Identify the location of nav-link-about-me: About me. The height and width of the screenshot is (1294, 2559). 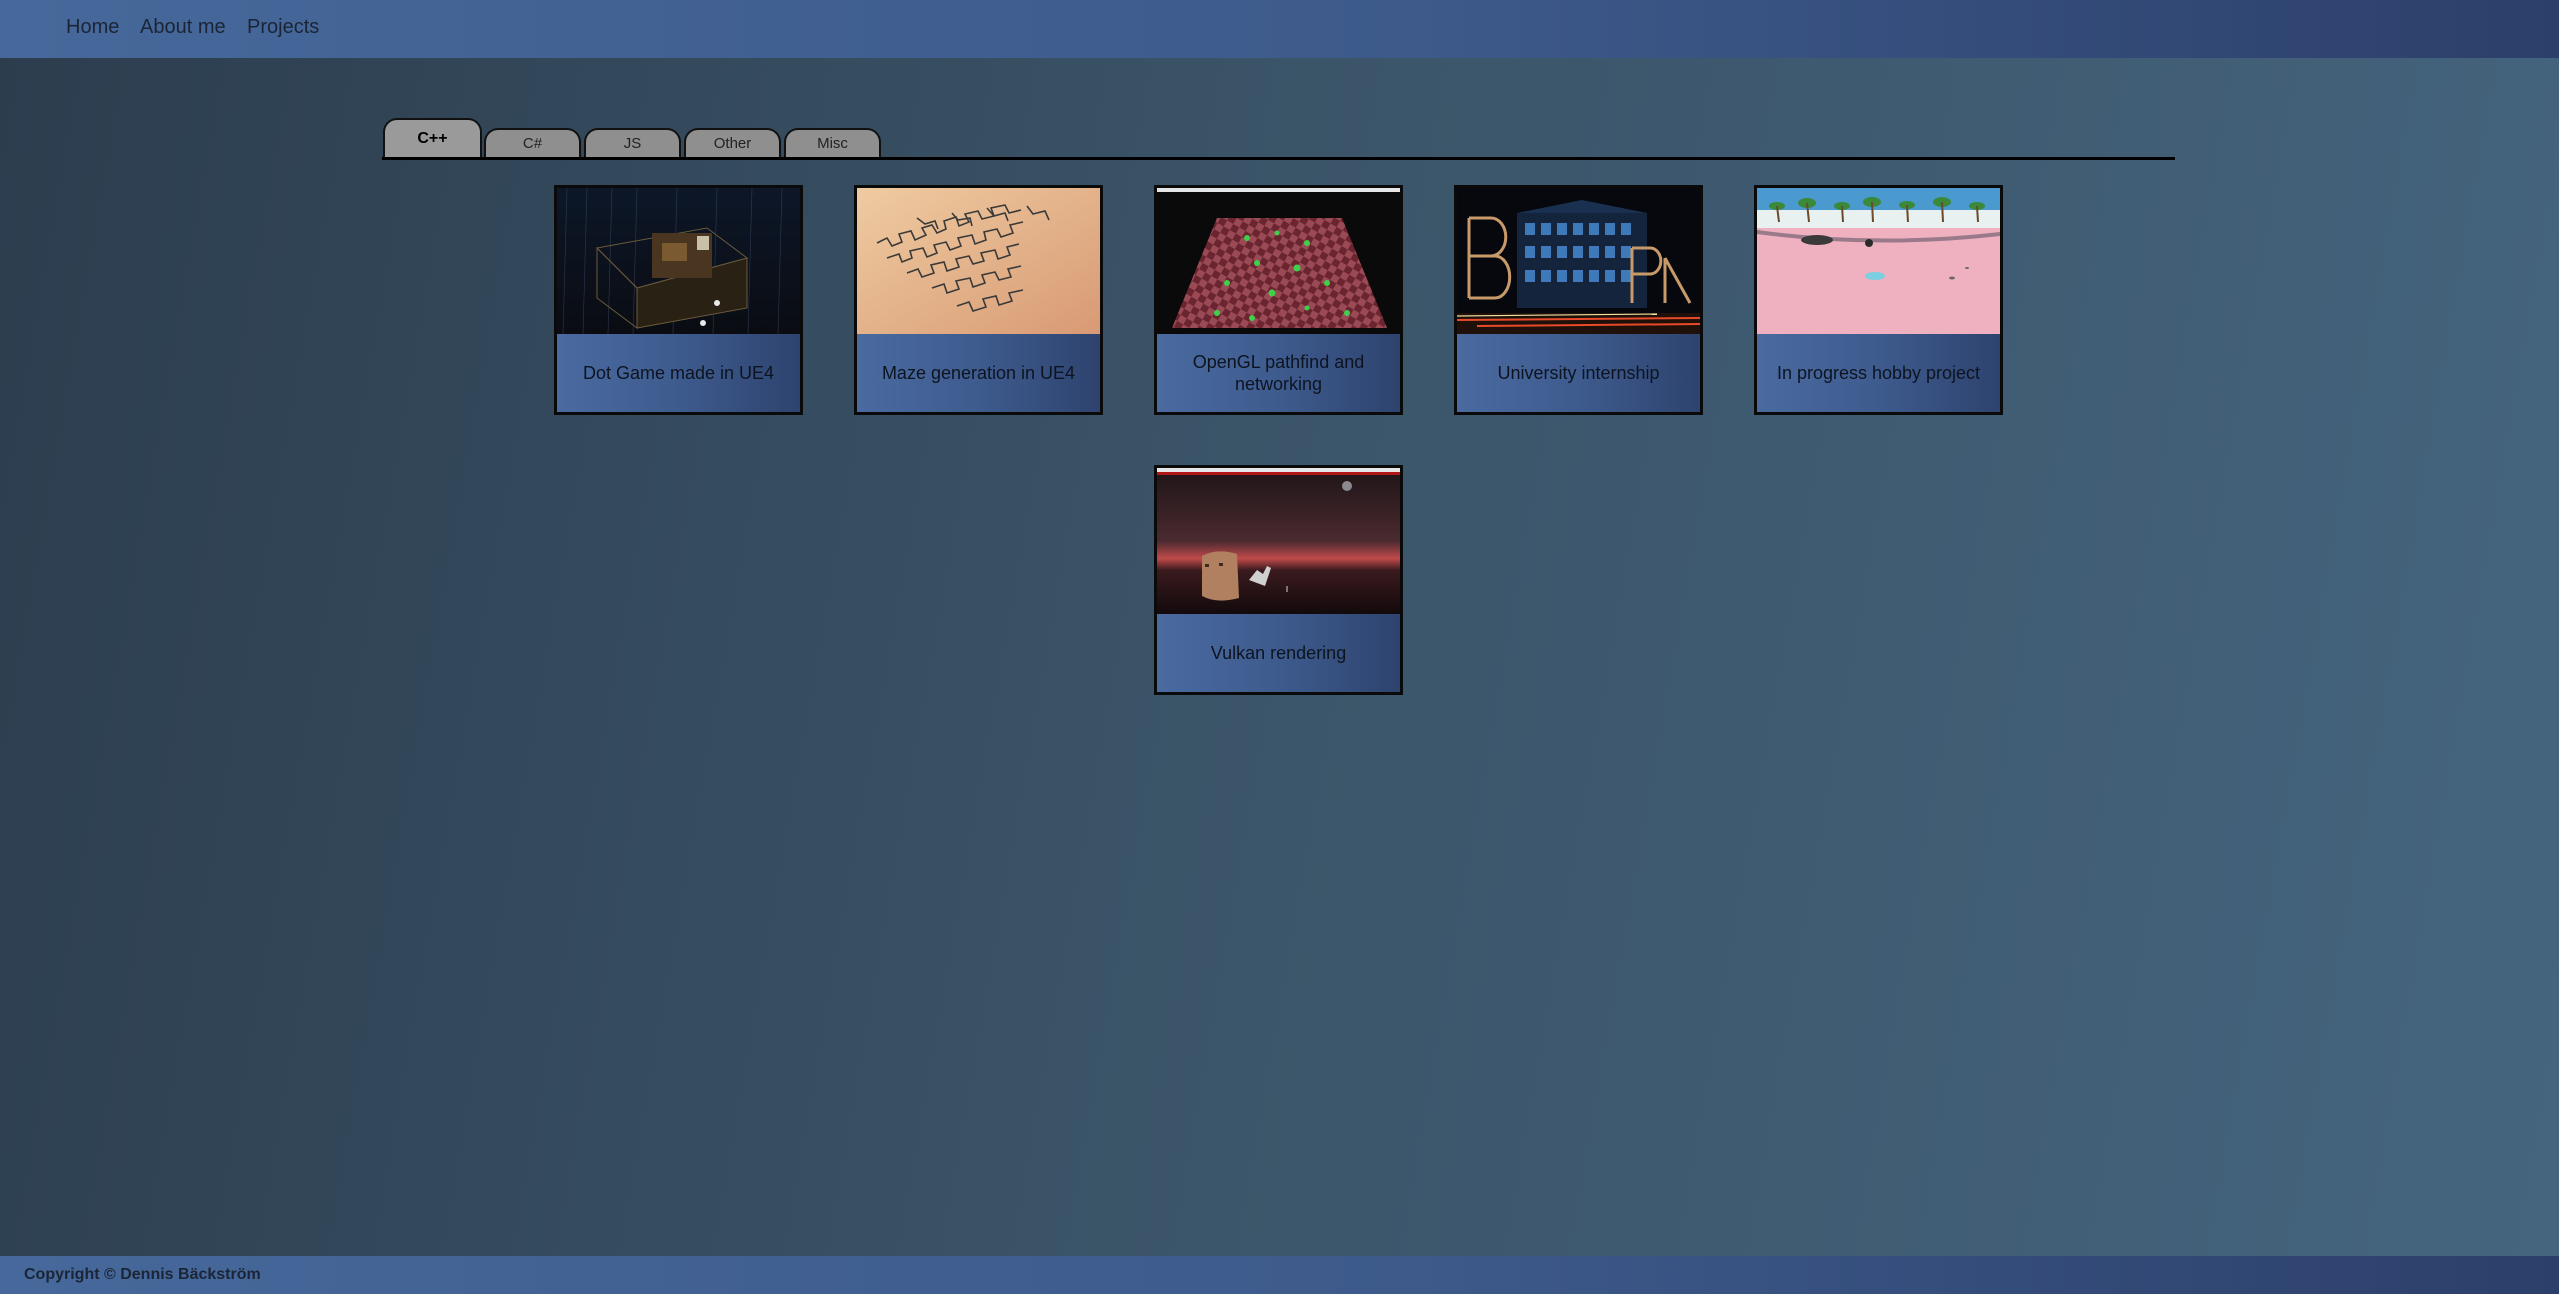
(183, 27).